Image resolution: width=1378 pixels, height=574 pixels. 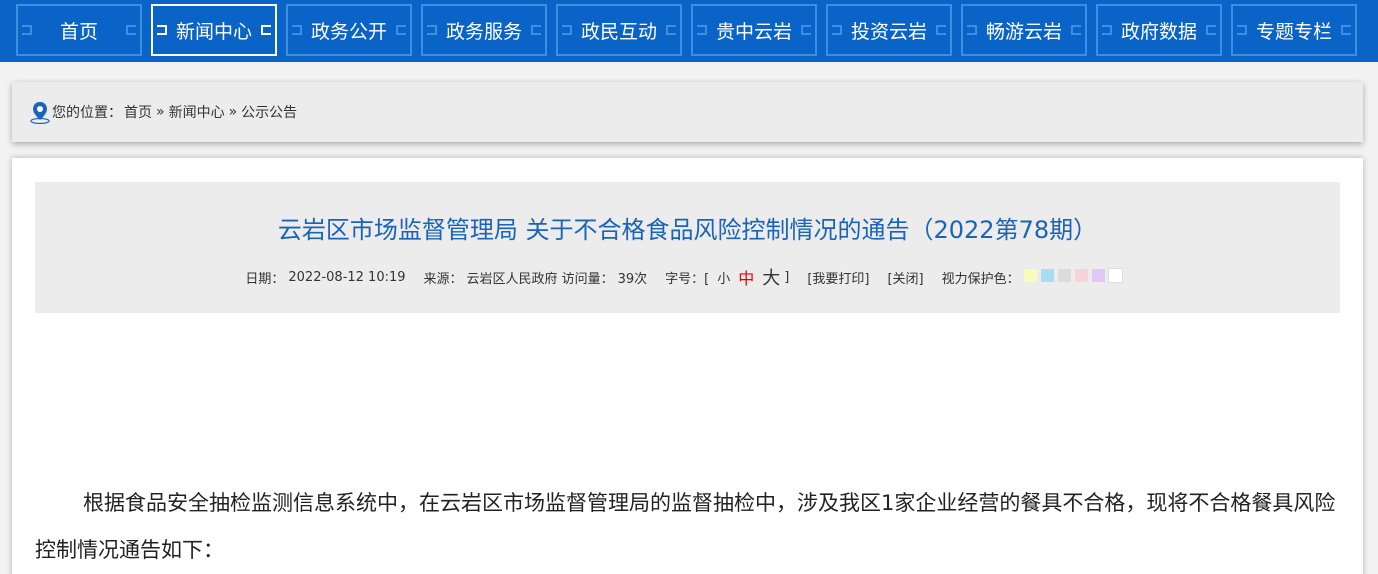 I want to click on nav-label: 贵中云岩, so click(x=753, y=31).